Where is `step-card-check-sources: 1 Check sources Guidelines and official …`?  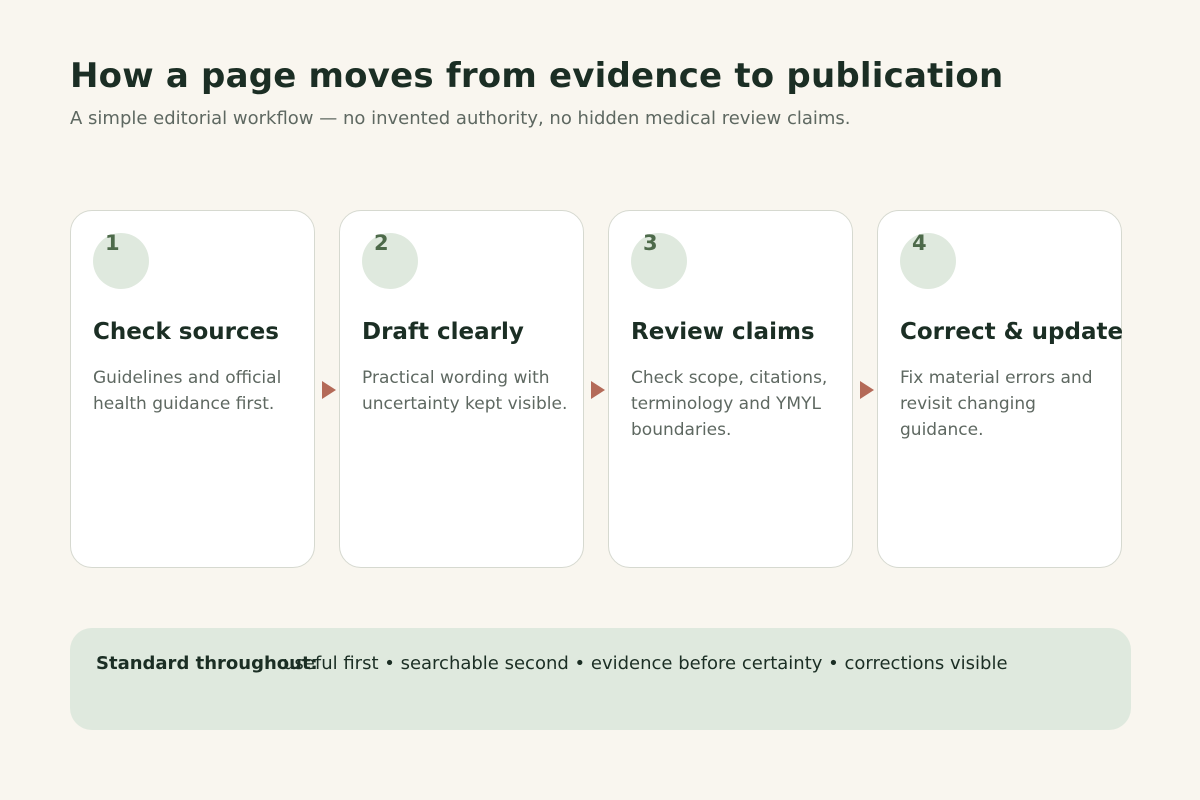 step-card-check-sources: 1 Check sources Guidelines and official … is located at coordinates (192, 389).